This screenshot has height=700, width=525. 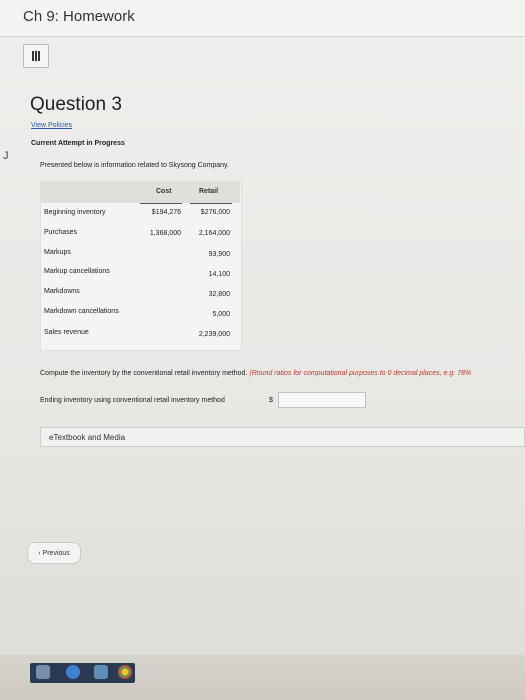 What do you see at coordinates (62, 291) in the screenshot?
I see `row-label-markdowns: Markdowns` at bounding box center [62, 291].